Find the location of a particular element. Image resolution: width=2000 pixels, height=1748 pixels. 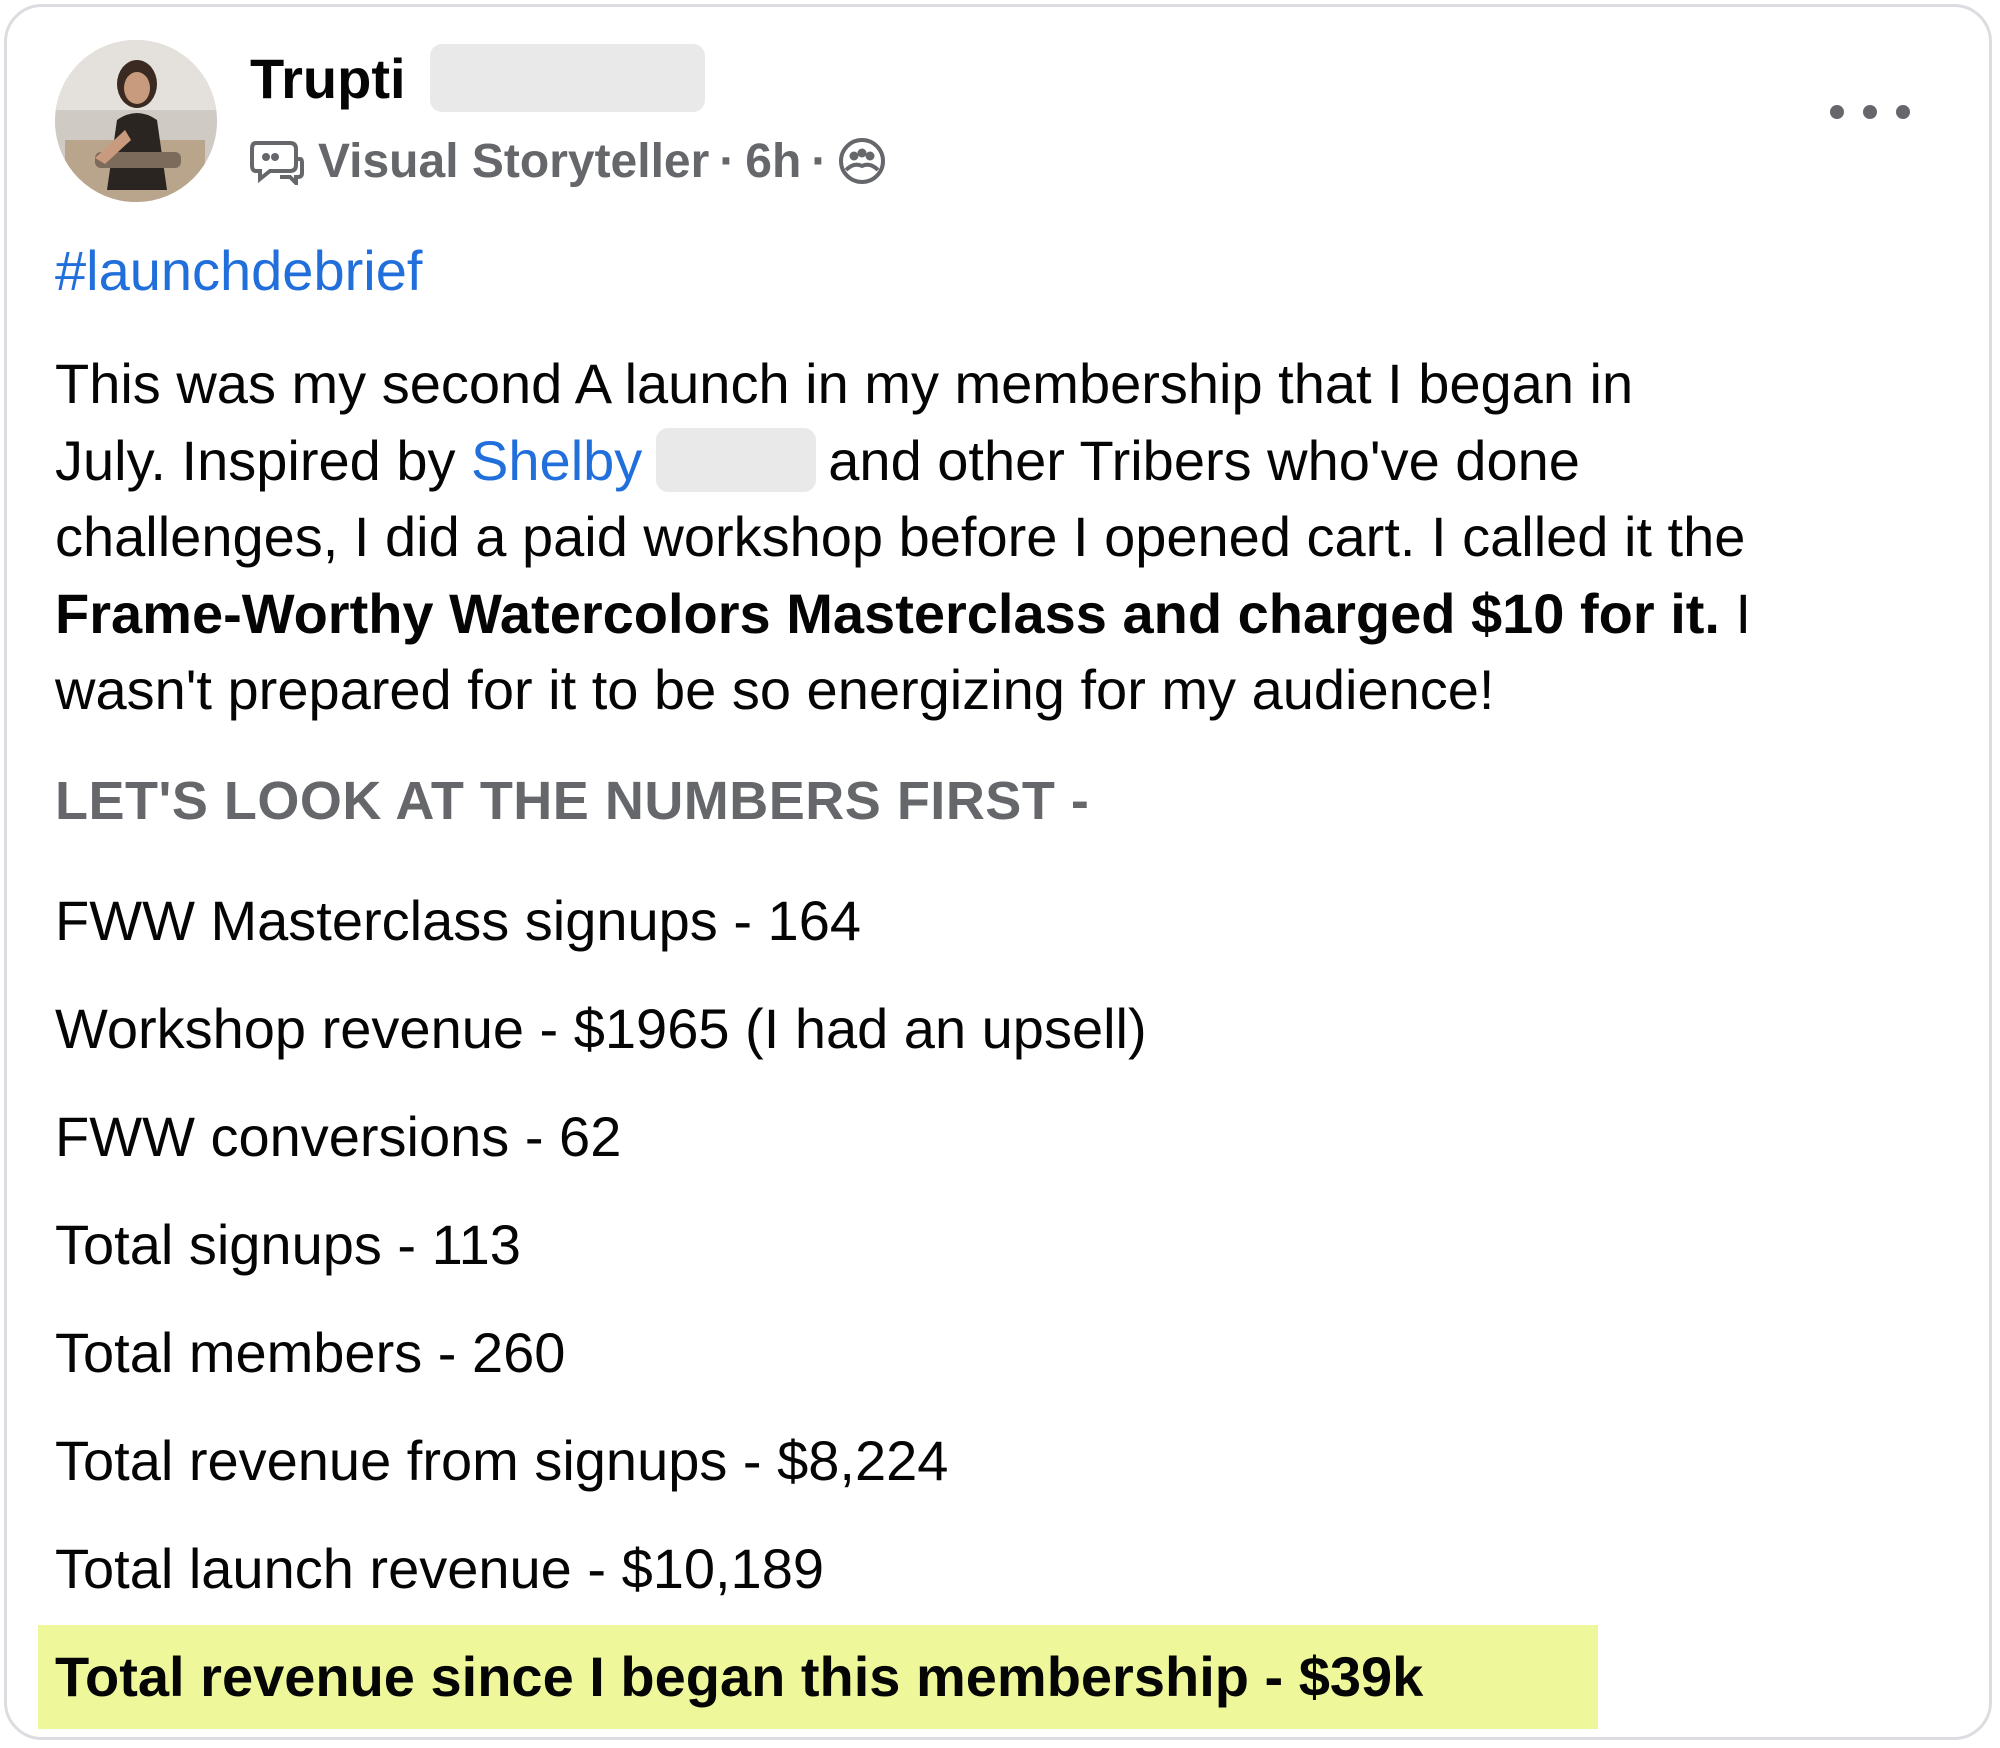

stat-line: Total signups - 113 is located at coordinates (288, 1244).